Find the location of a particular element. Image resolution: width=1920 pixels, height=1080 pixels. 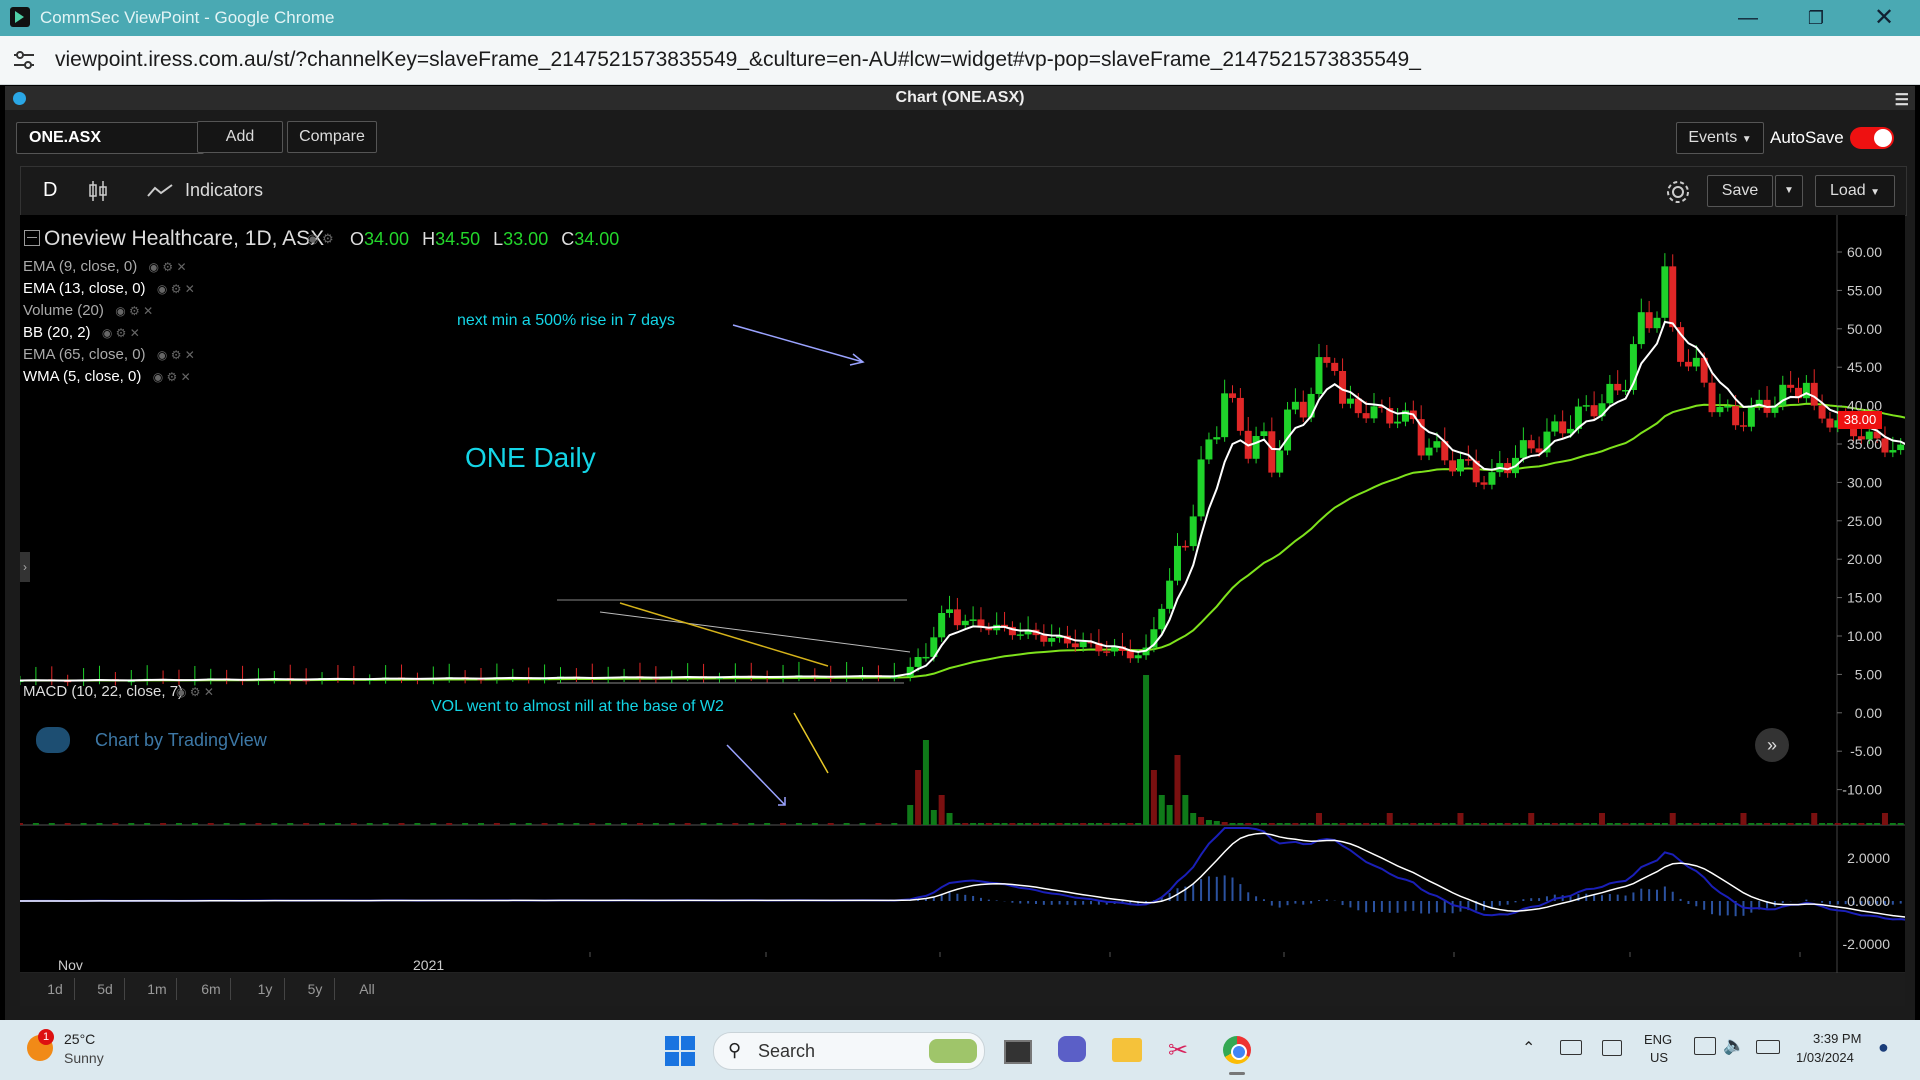

snipping-tool-icon: ✂ is located at coordinates (1181, 1050).